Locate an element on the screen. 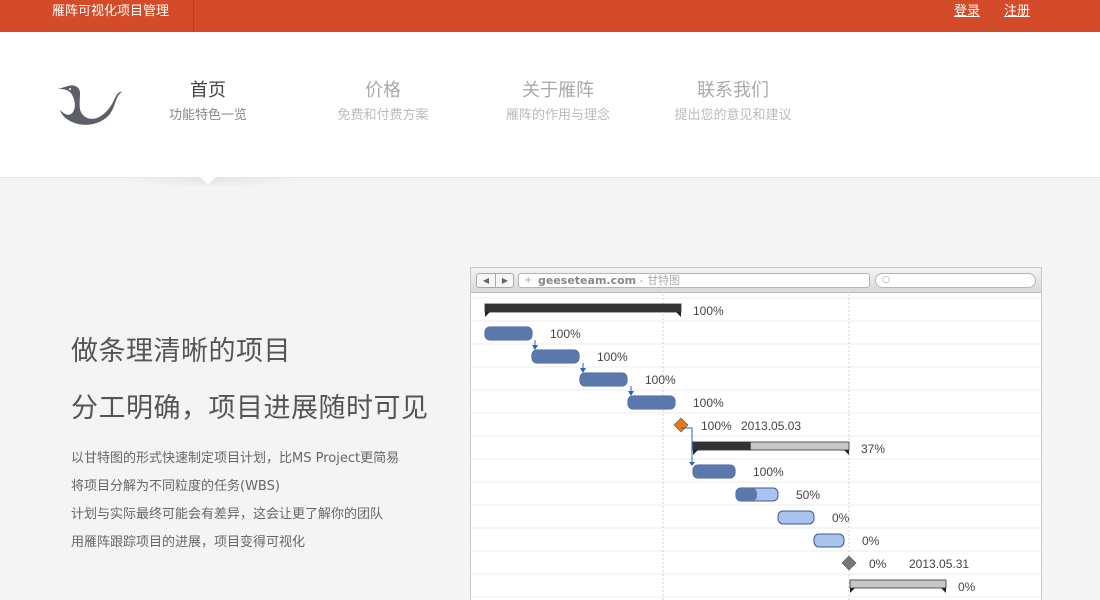  hero-heading-1: 做条理清晰的项目 is located at coordinates (181, 351).